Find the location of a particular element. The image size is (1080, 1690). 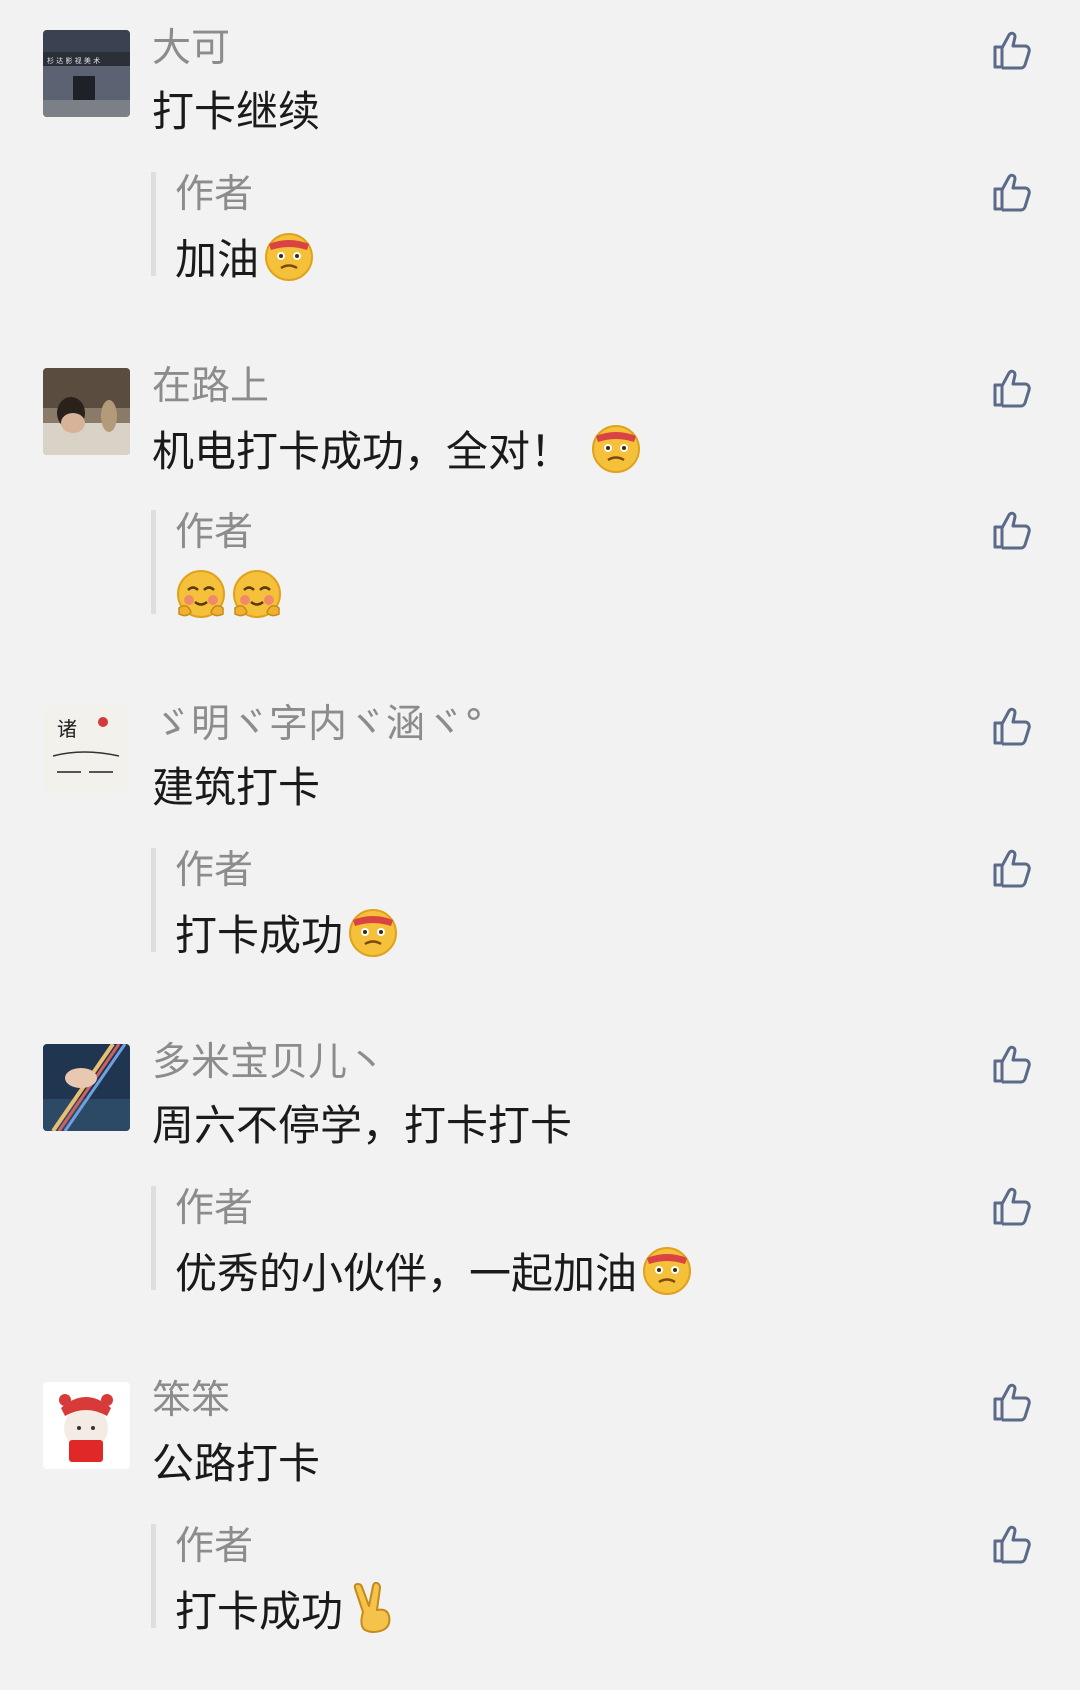

author-reply: 作者 优秀的小伙伴，一起加油 is located at coordinates (540, 1258).